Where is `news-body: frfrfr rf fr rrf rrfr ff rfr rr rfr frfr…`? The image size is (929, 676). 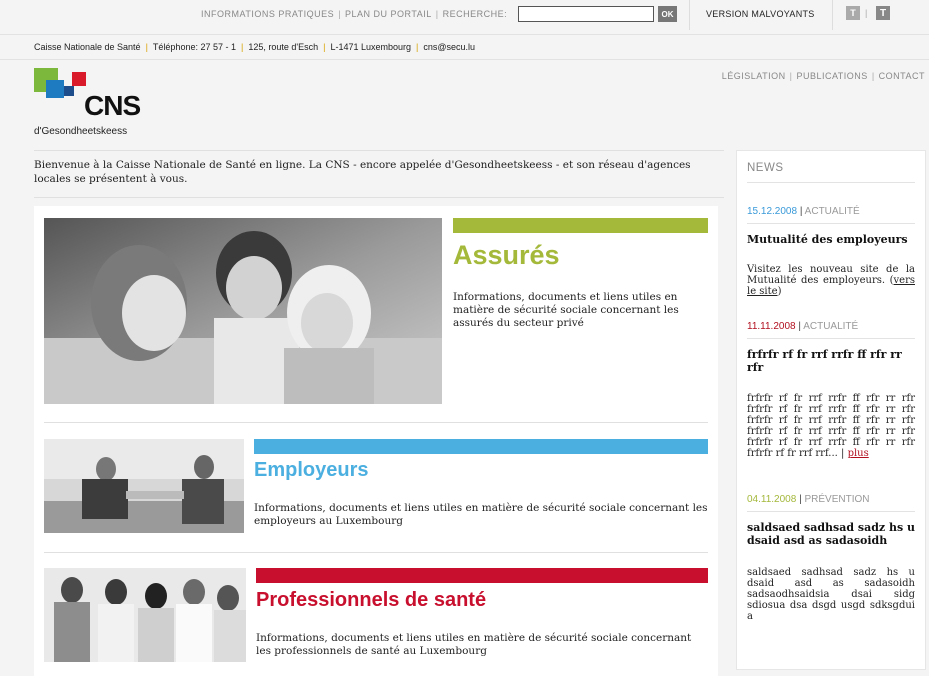 news-body: frfrfr rf fr rrf rrfr ff rfr rr rfr frfr… is located at coordinates (831, 426).